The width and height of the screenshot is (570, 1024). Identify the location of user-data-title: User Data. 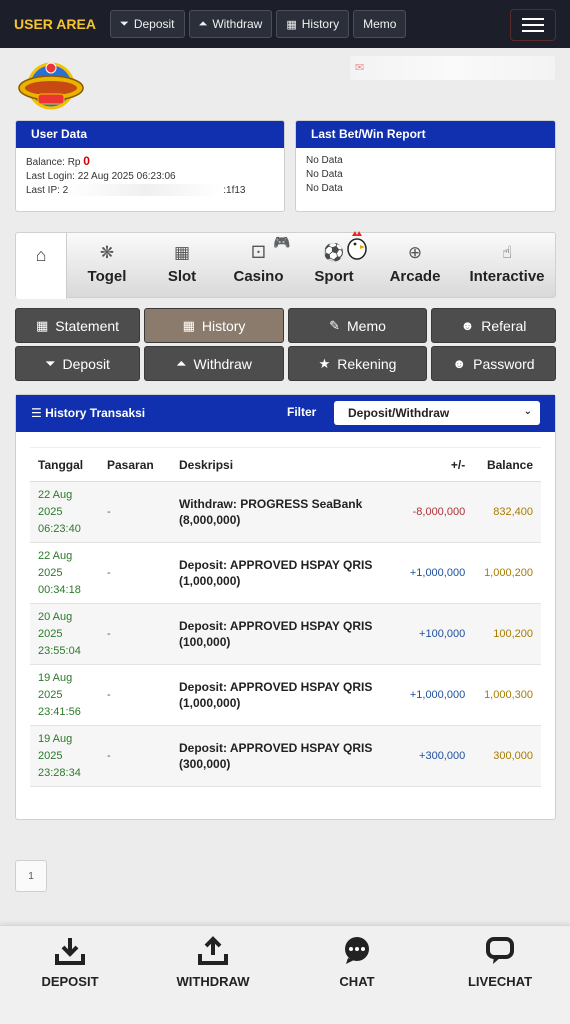
(150, 134).